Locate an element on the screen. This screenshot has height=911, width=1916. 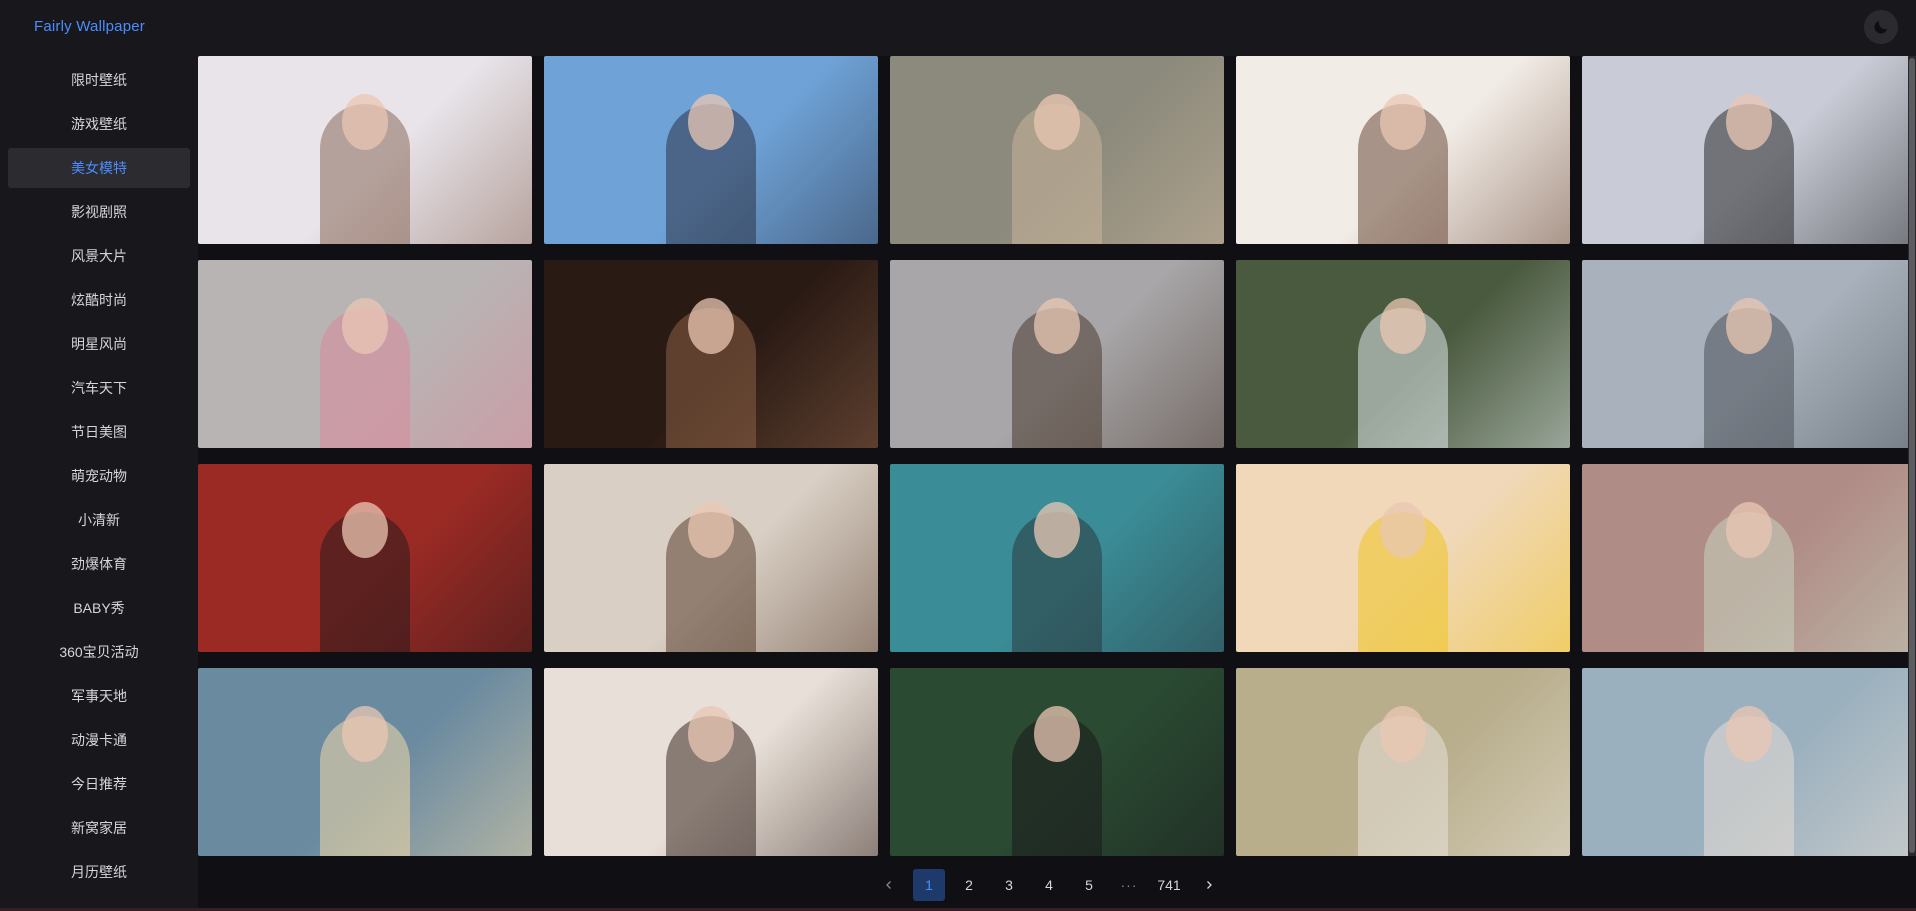
page-button-5: 5 is located at coordinates (1089, 885).